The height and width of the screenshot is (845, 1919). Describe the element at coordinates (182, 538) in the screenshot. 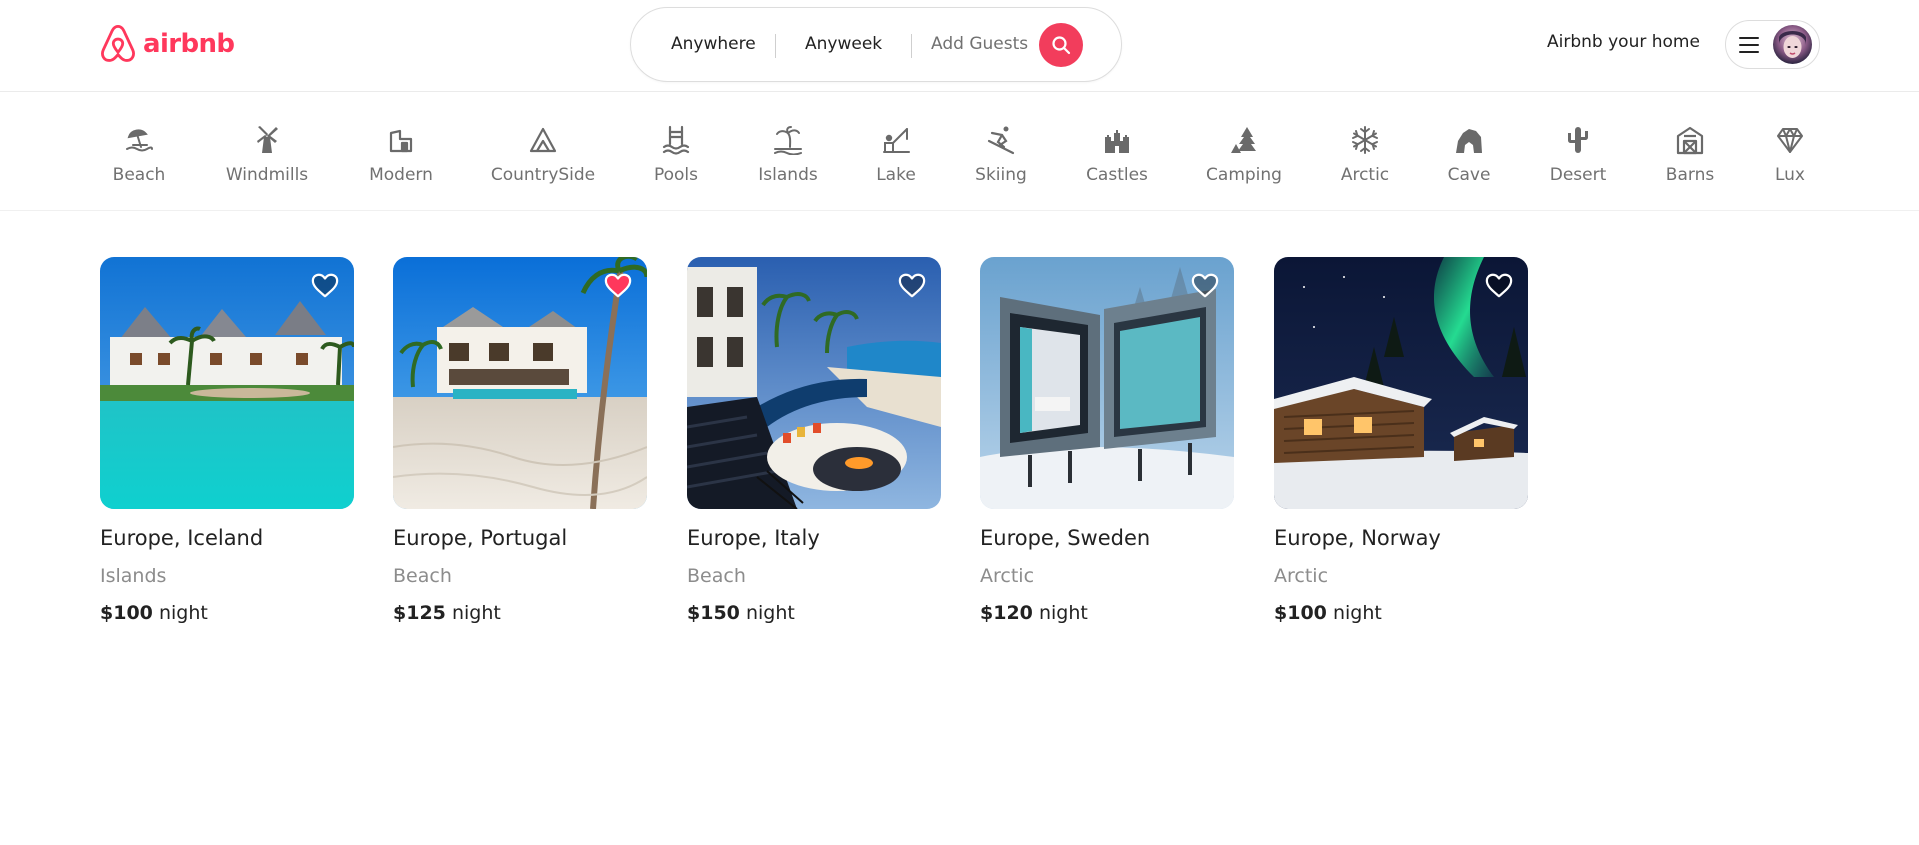

I see `listing-location: Europe, Iceland` at that location.